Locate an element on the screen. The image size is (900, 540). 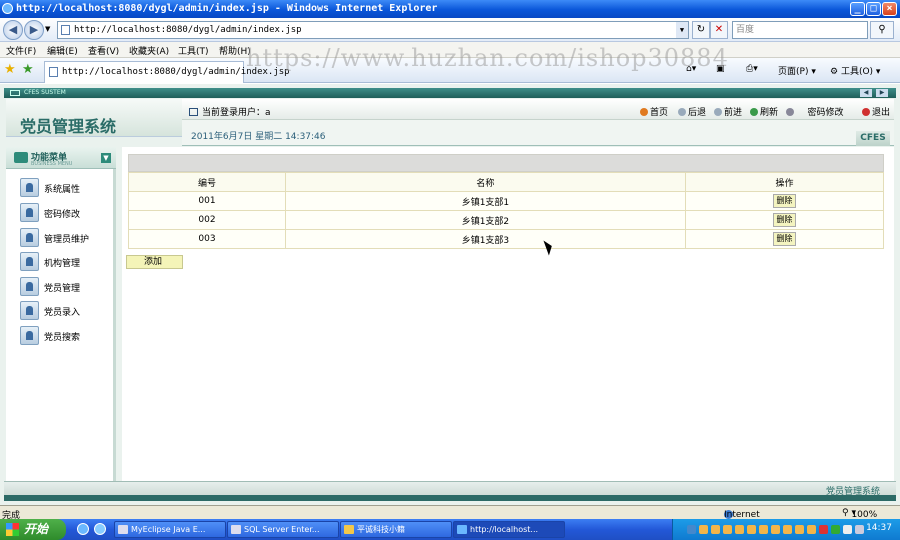
favorites-star-icon: ★ is located at coordinates (10, 69).